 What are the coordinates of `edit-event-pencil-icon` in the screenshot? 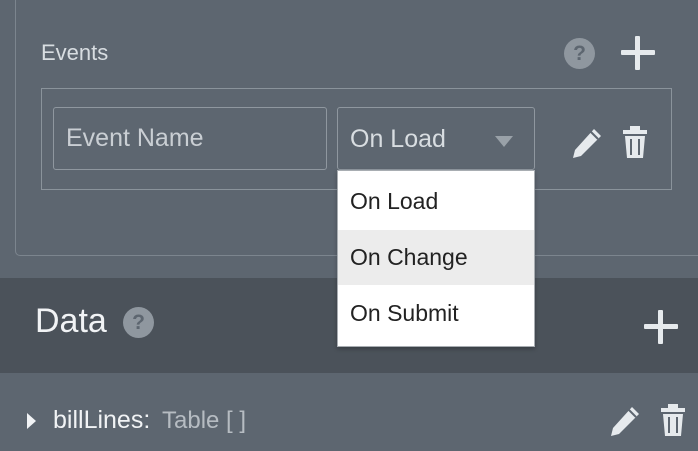 It's located at (587, 143).